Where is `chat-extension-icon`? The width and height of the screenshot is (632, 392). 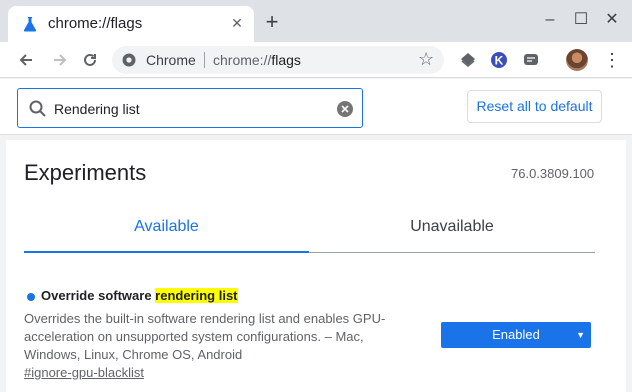
chat-extension-icon is located at coordinates (531, 60).